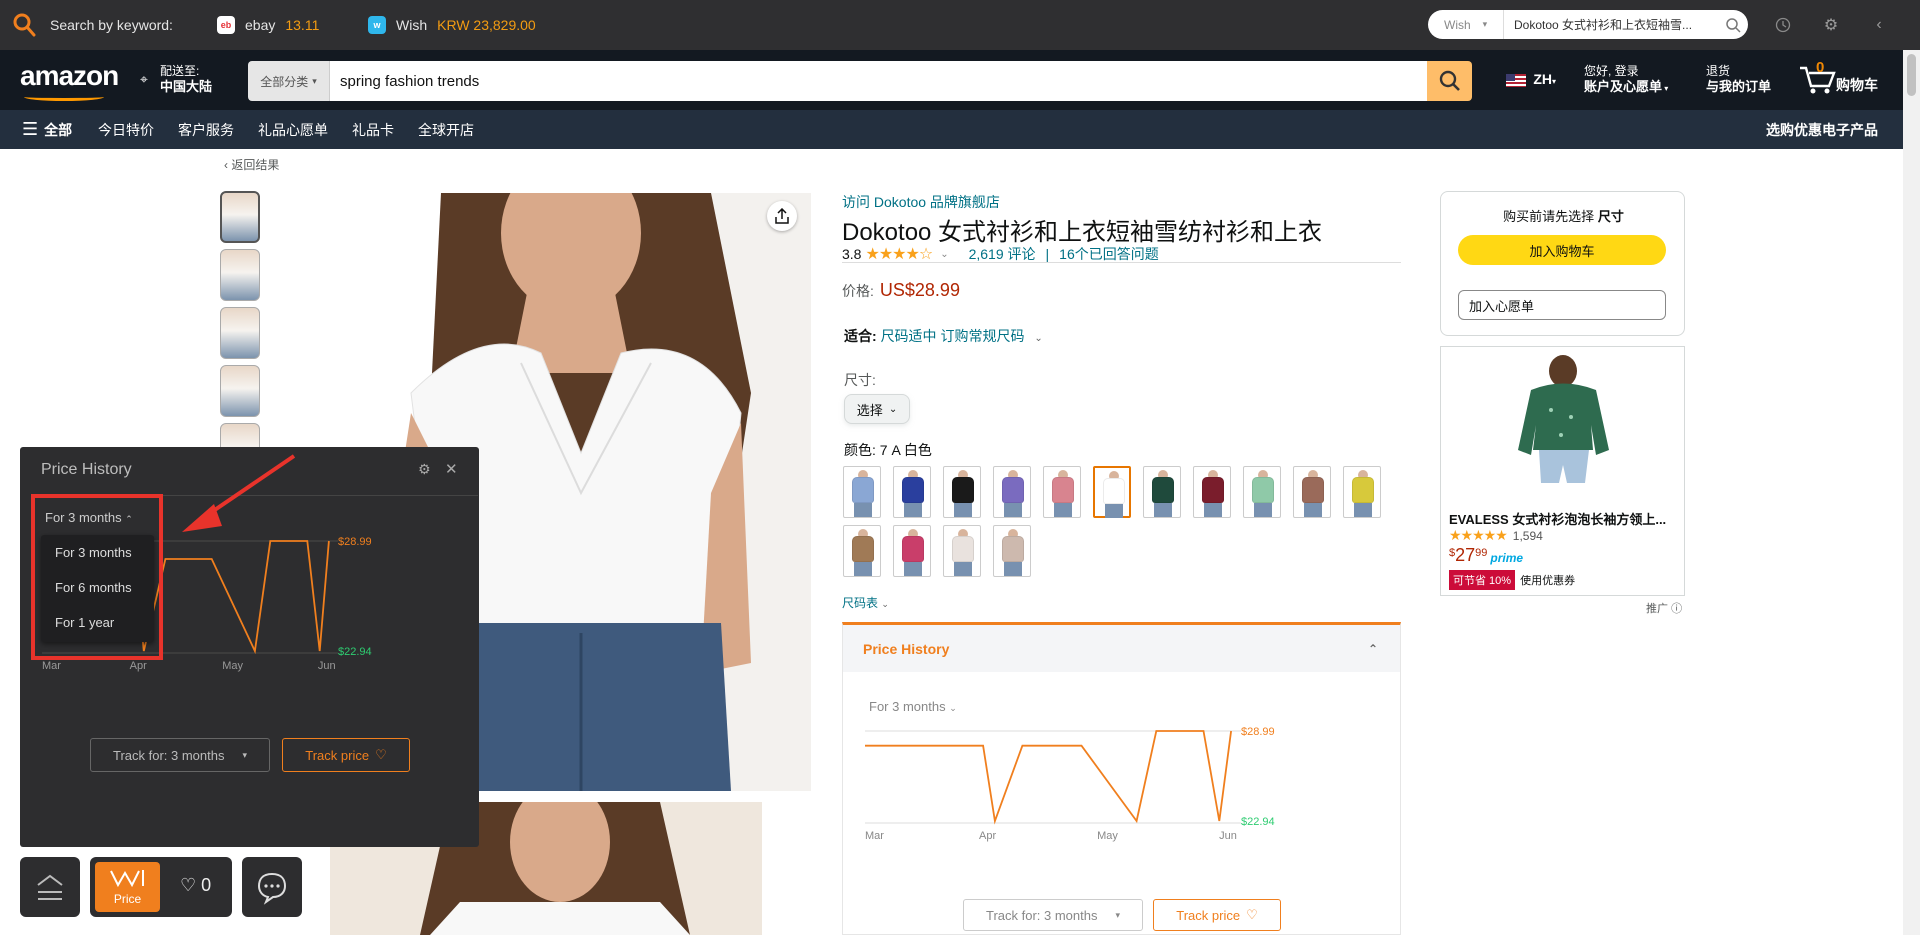 This screenshot has height=940, width=1920. What do you see at coordinates (878, 81) in the screenshot?
I see `search-input: spring fashion trends` at bounding box center [878, 81].